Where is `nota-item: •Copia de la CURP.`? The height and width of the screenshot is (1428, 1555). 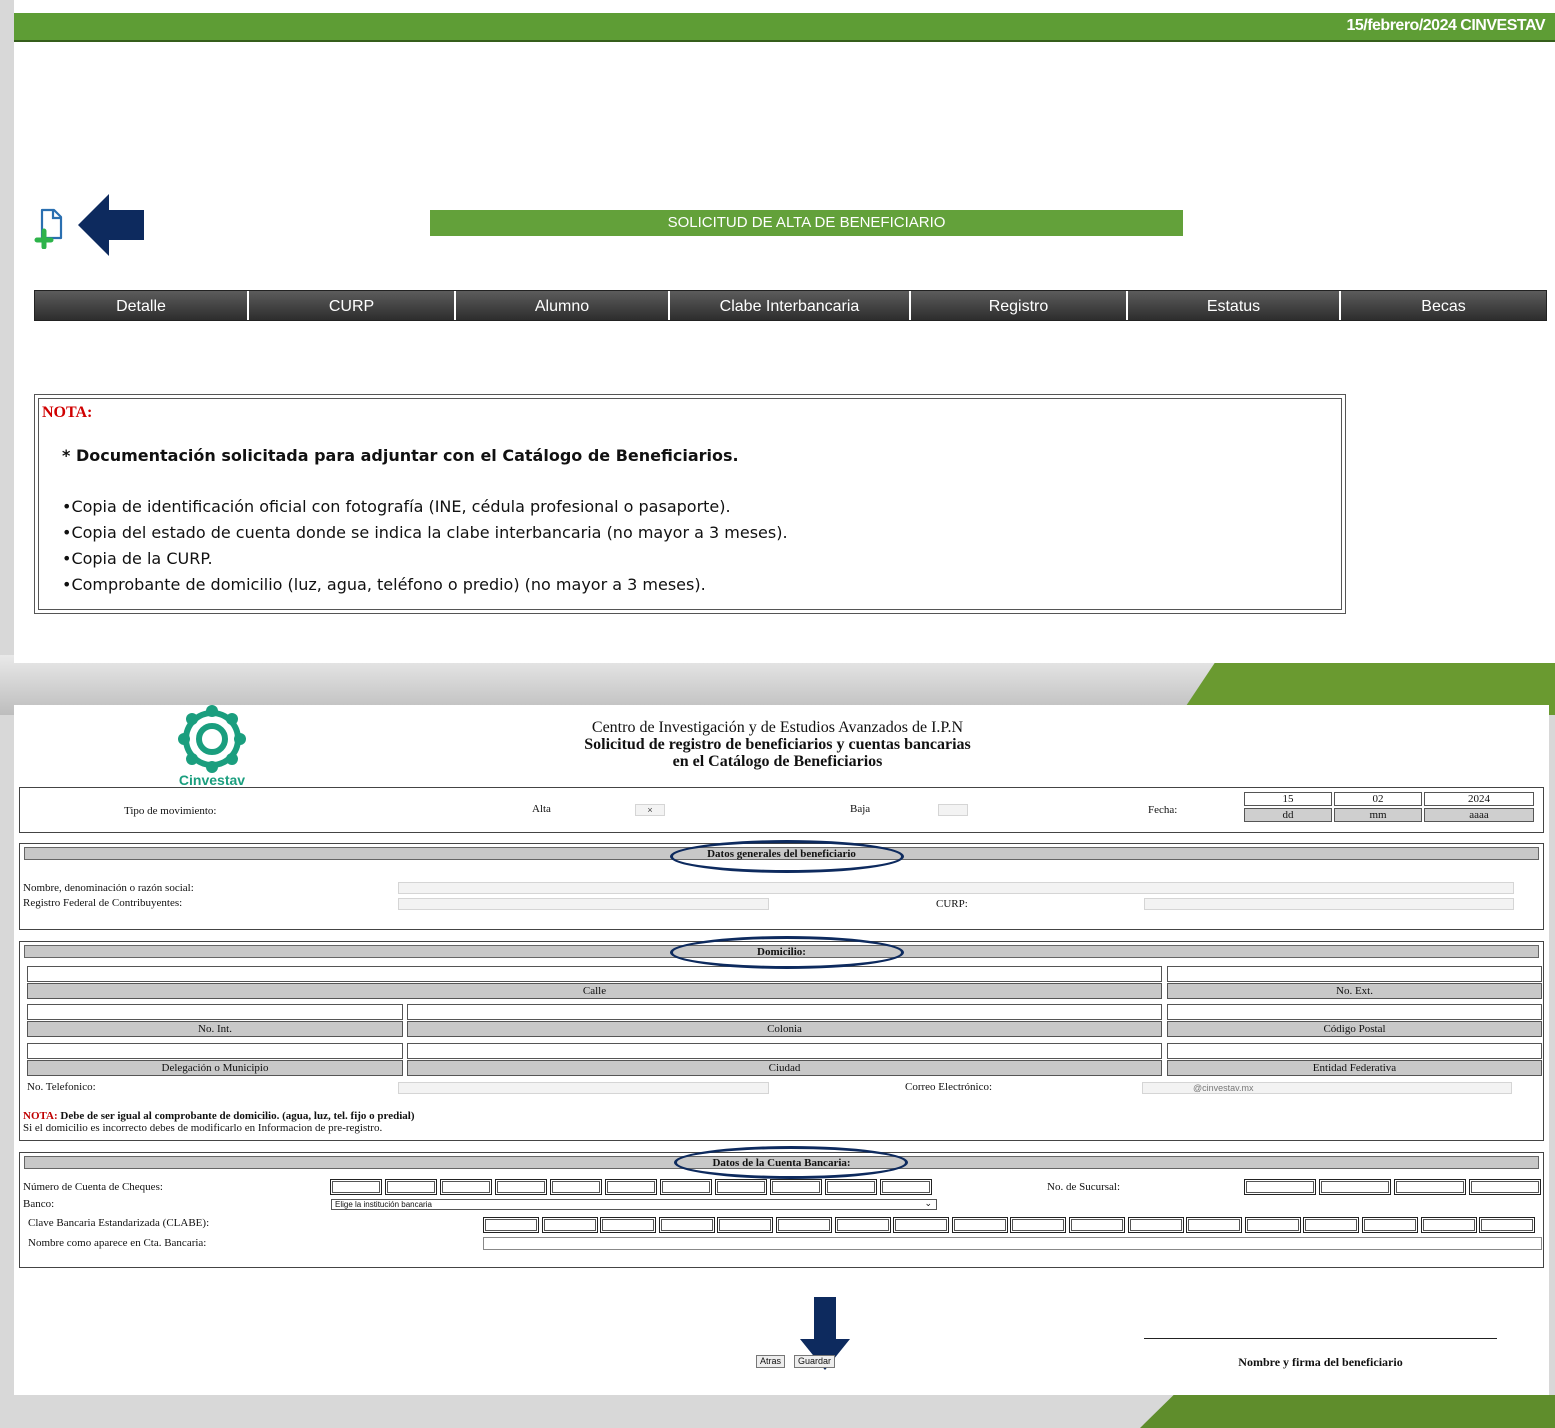
nota-item: •Copia de la CURP. is located at coordinates (137, 558).